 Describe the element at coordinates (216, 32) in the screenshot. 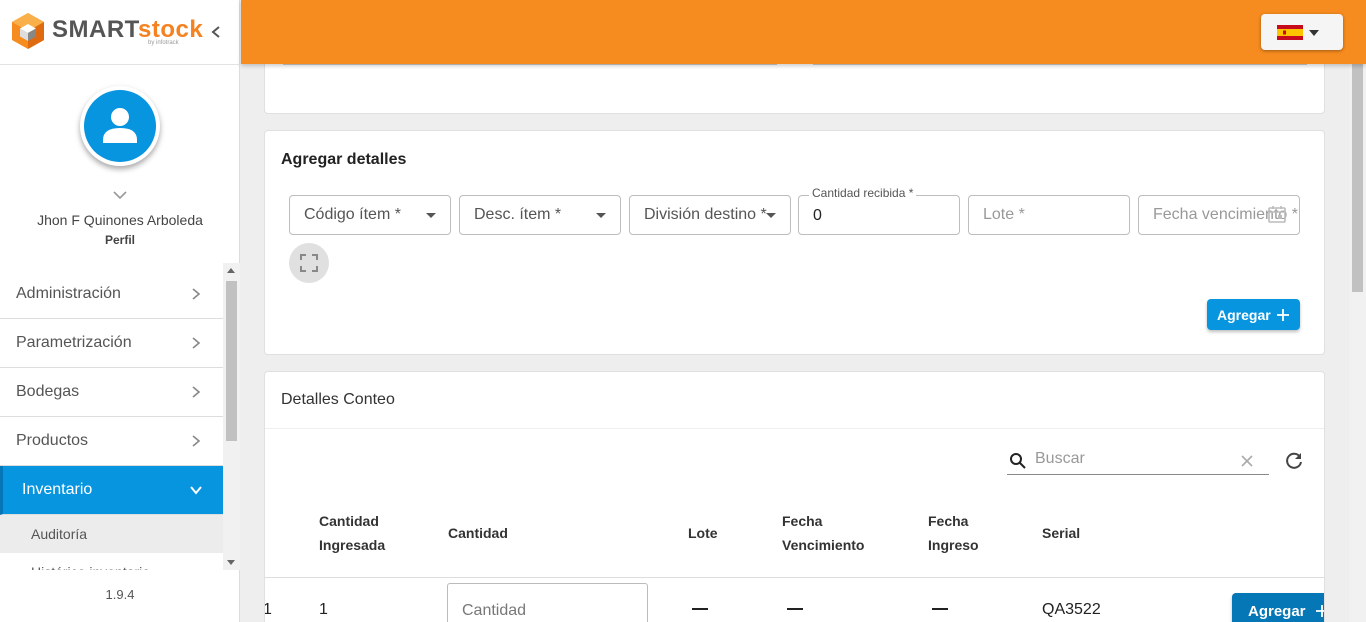

I see `collapse-sidebar-icon` at that location.